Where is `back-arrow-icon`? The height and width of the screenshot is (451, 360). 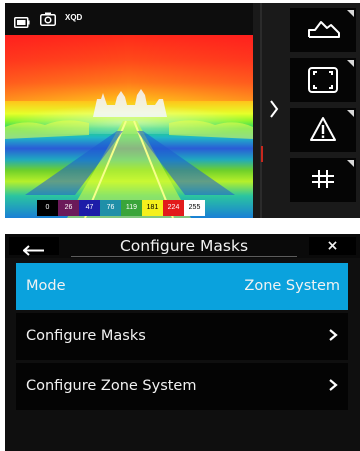
back-arrow-icon is located at coordinates (33, 250).